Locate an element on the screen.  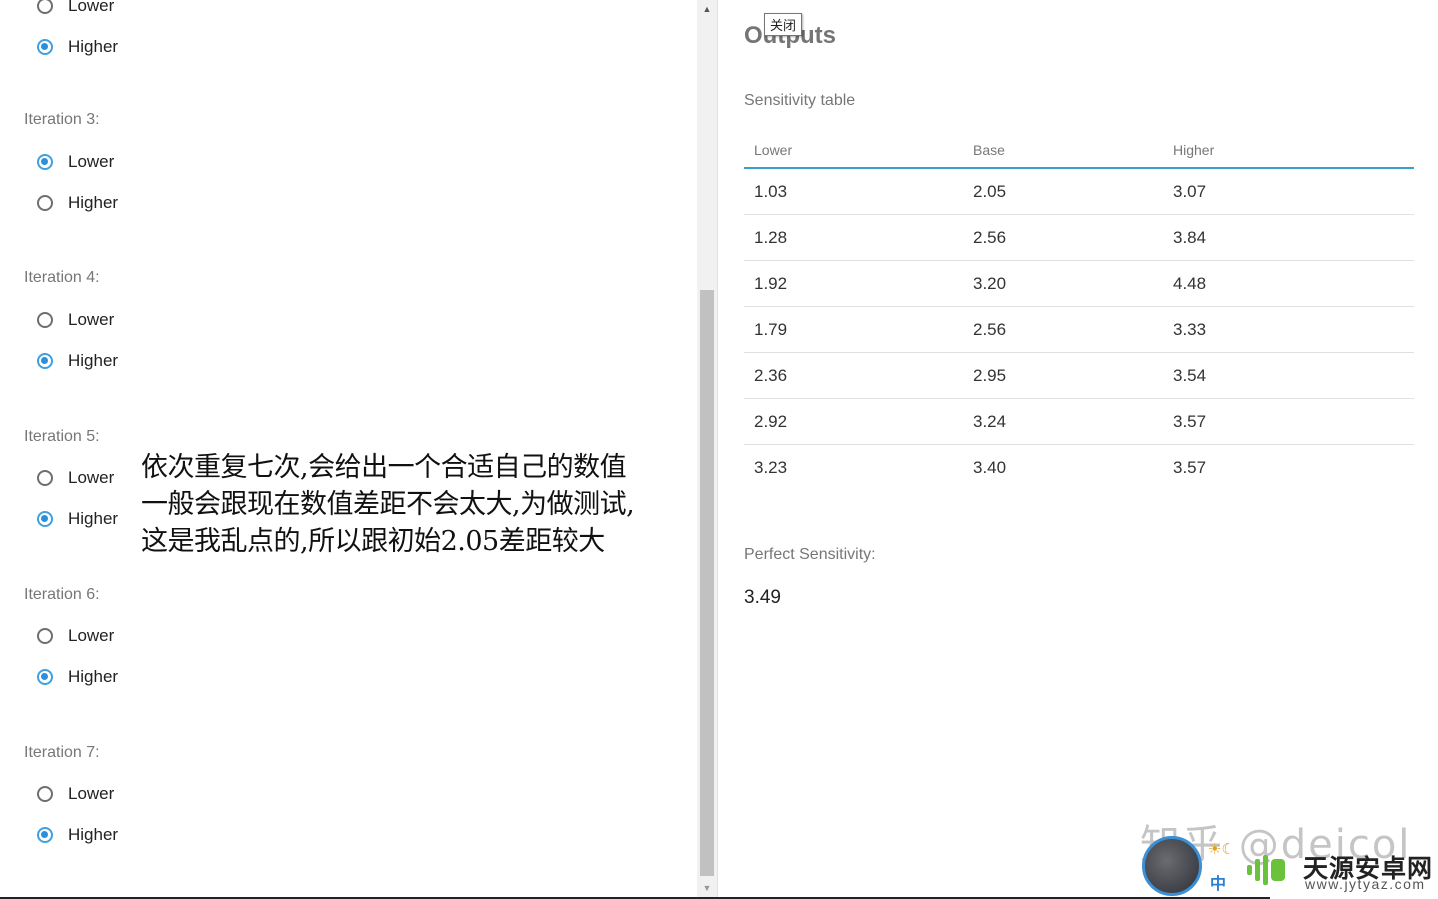
table-cell: 1.79 is located at coordinates (771, 329).